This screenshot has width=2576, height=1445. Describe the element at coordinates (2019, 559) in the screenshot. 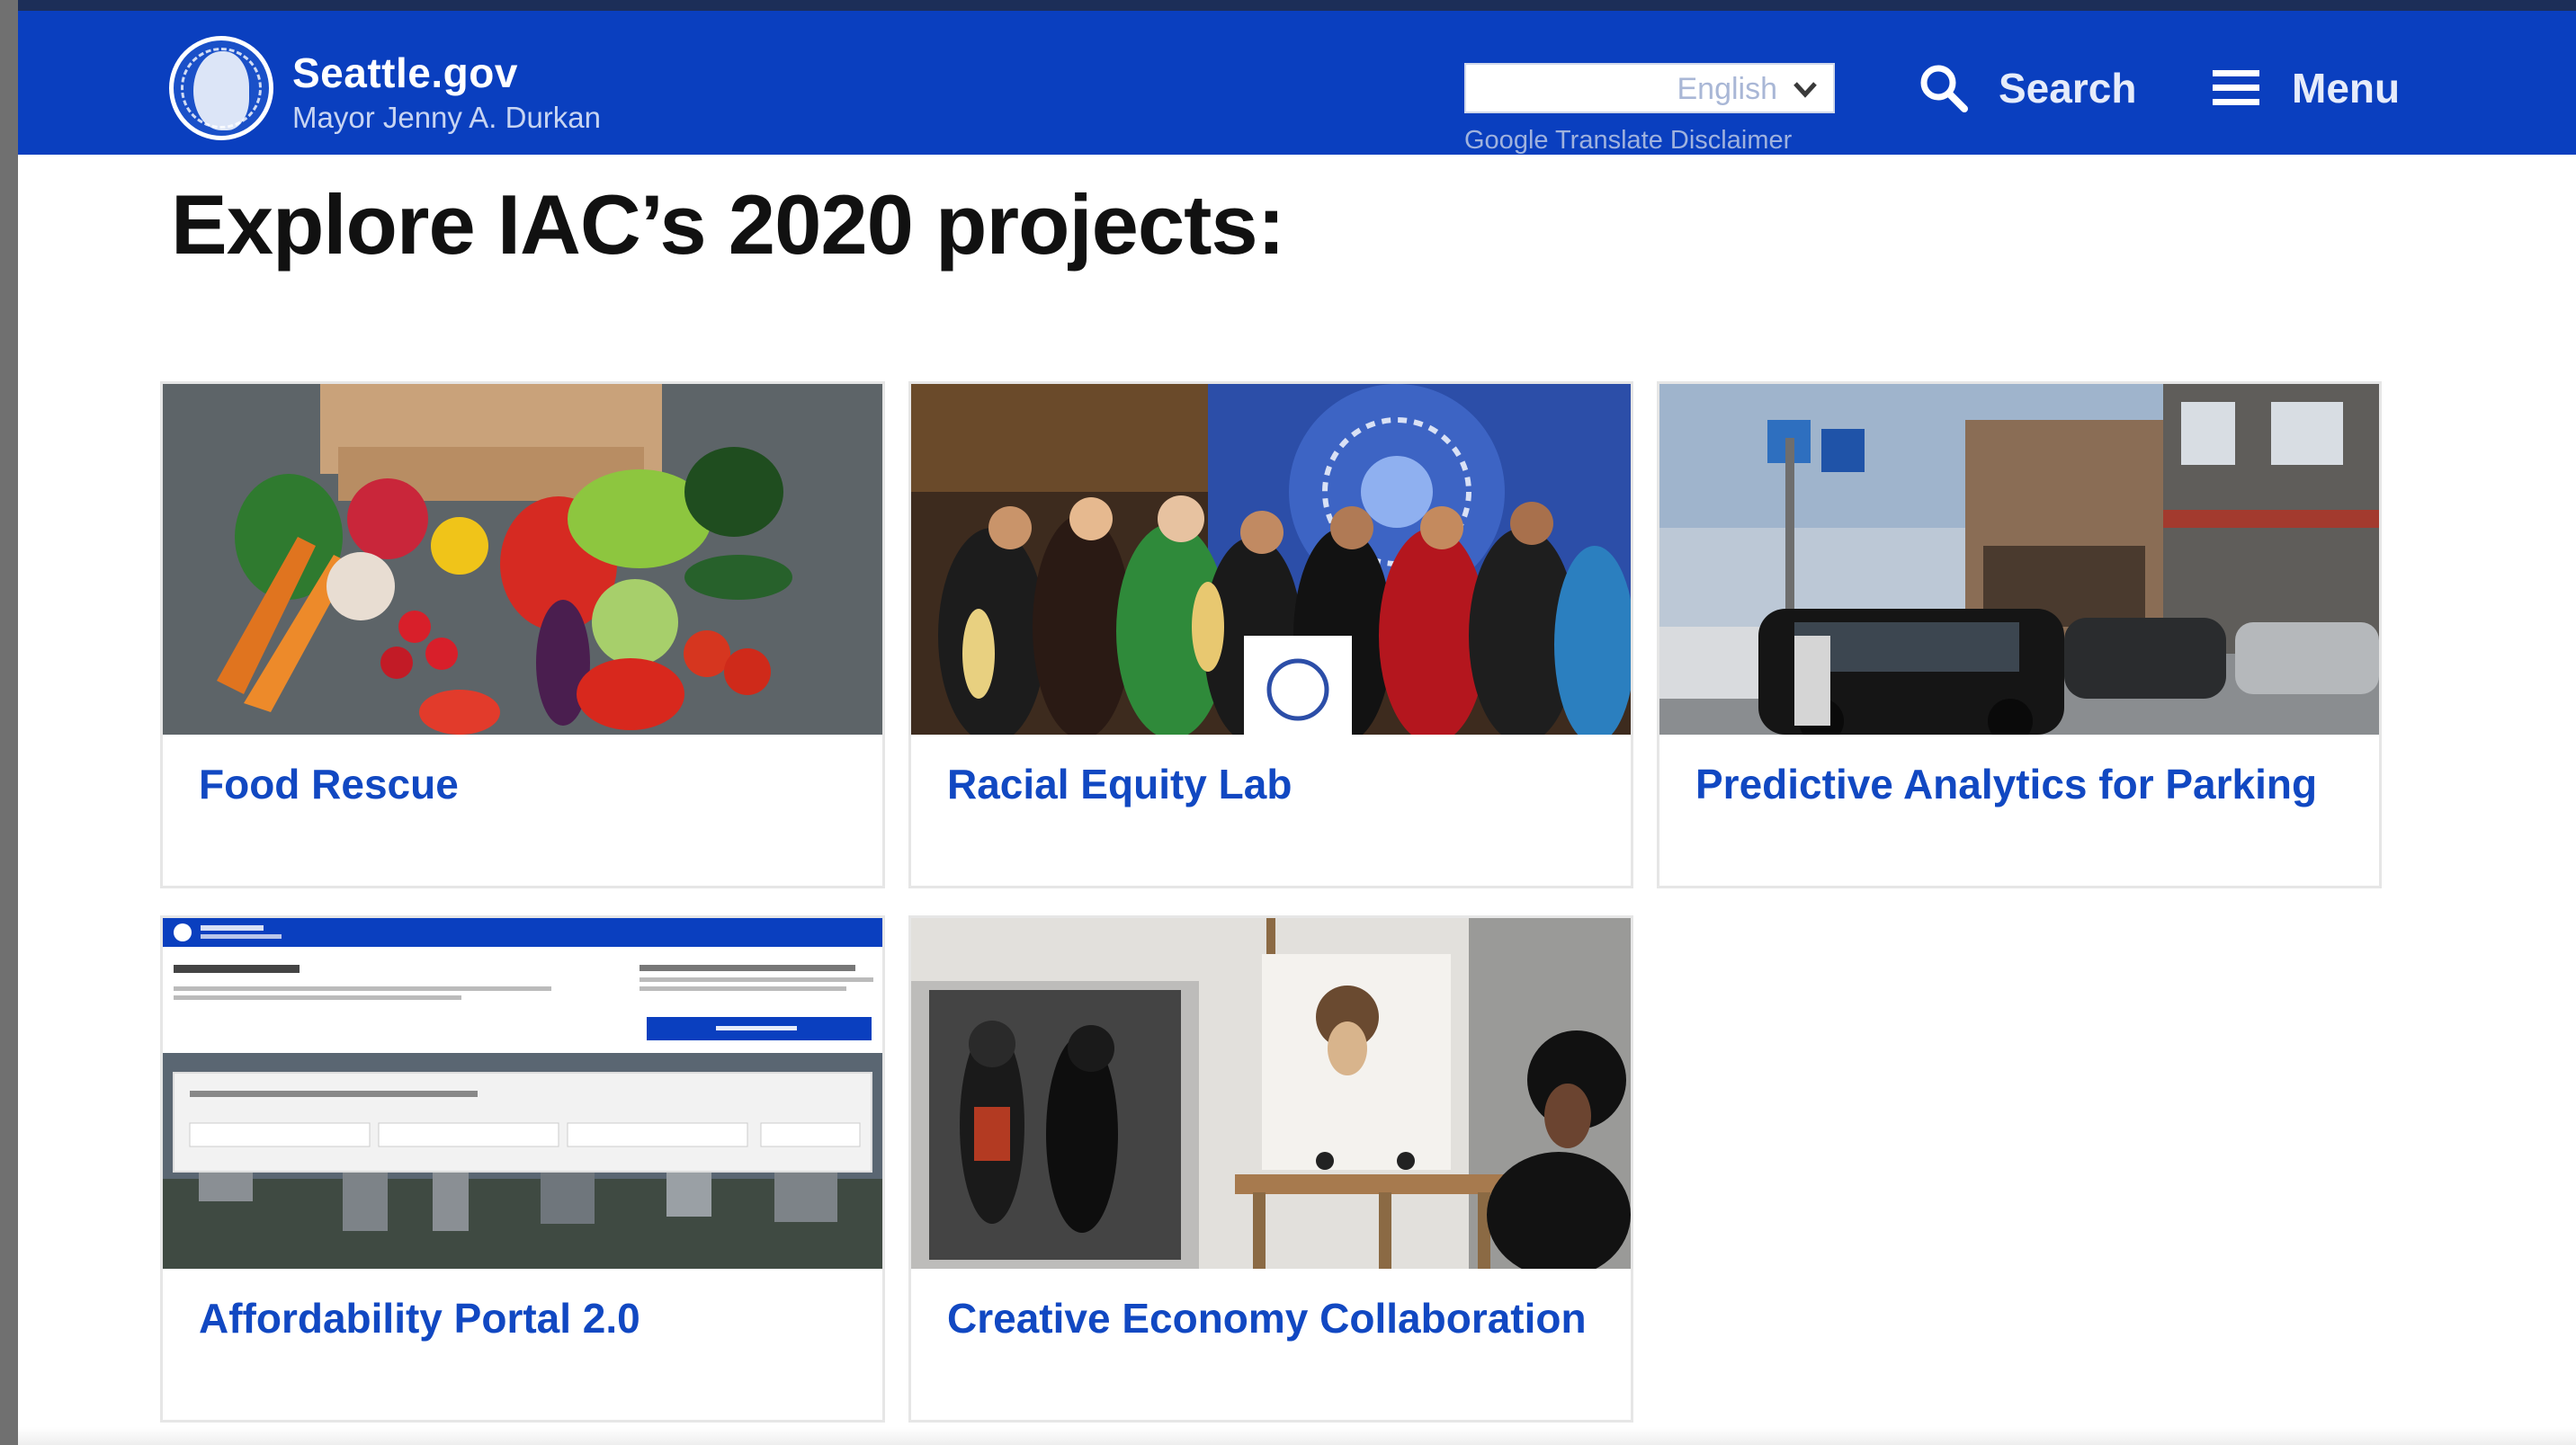

I see `street-parking-photo` at that location.